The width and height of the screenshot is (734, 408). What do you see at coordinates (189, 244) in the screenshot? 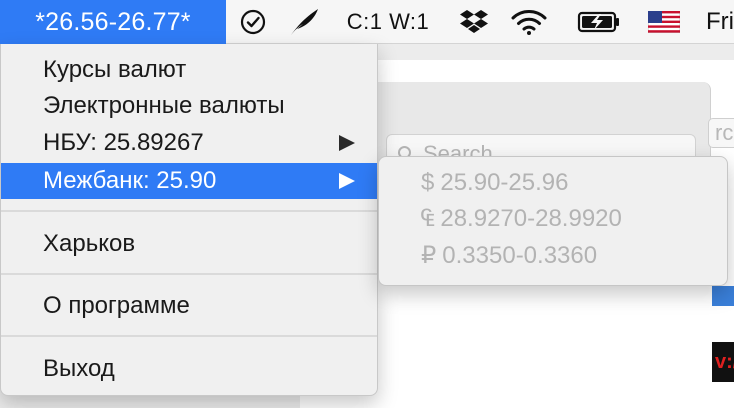
I see `menu-item-kharkiv: Харьков` at bounding box center [189, 244].